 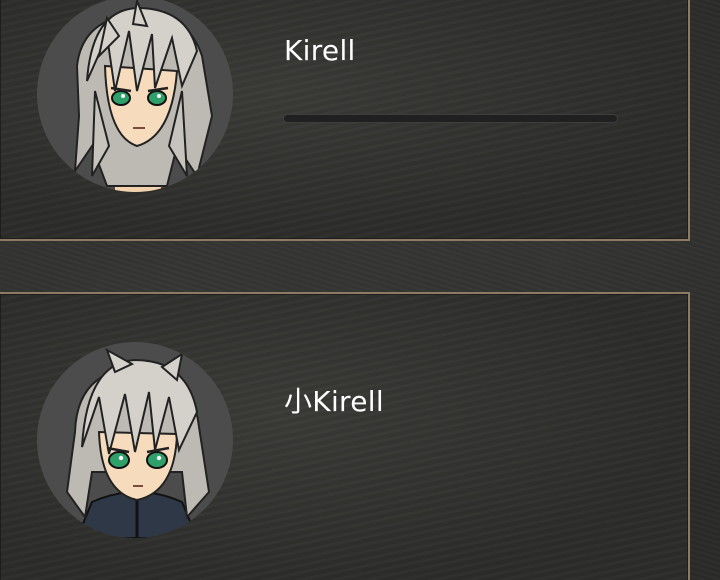 What do you see at coordinates (450, 118) in the screenshot?
I see `party-member-gauge` at bounding box center [450, 118].